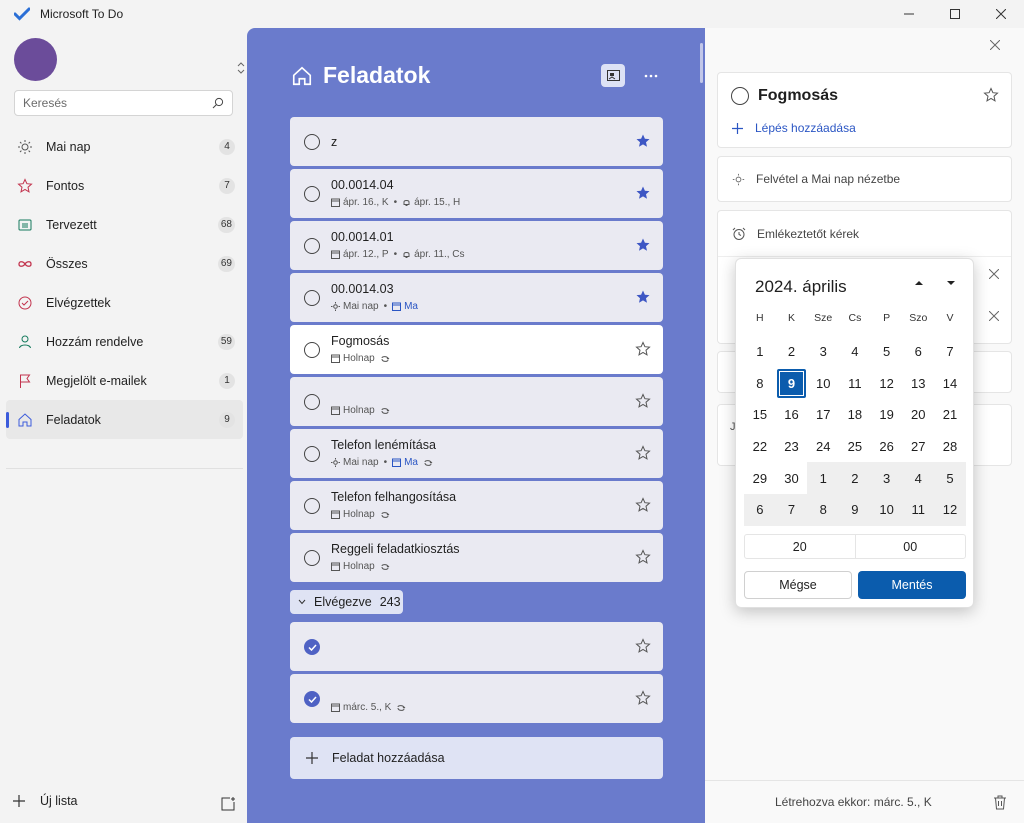  What do you see at coordinates (950, 509) in the screenshot?
I see `calendar-day-next-month: 12` at bounding box center [950, 509].